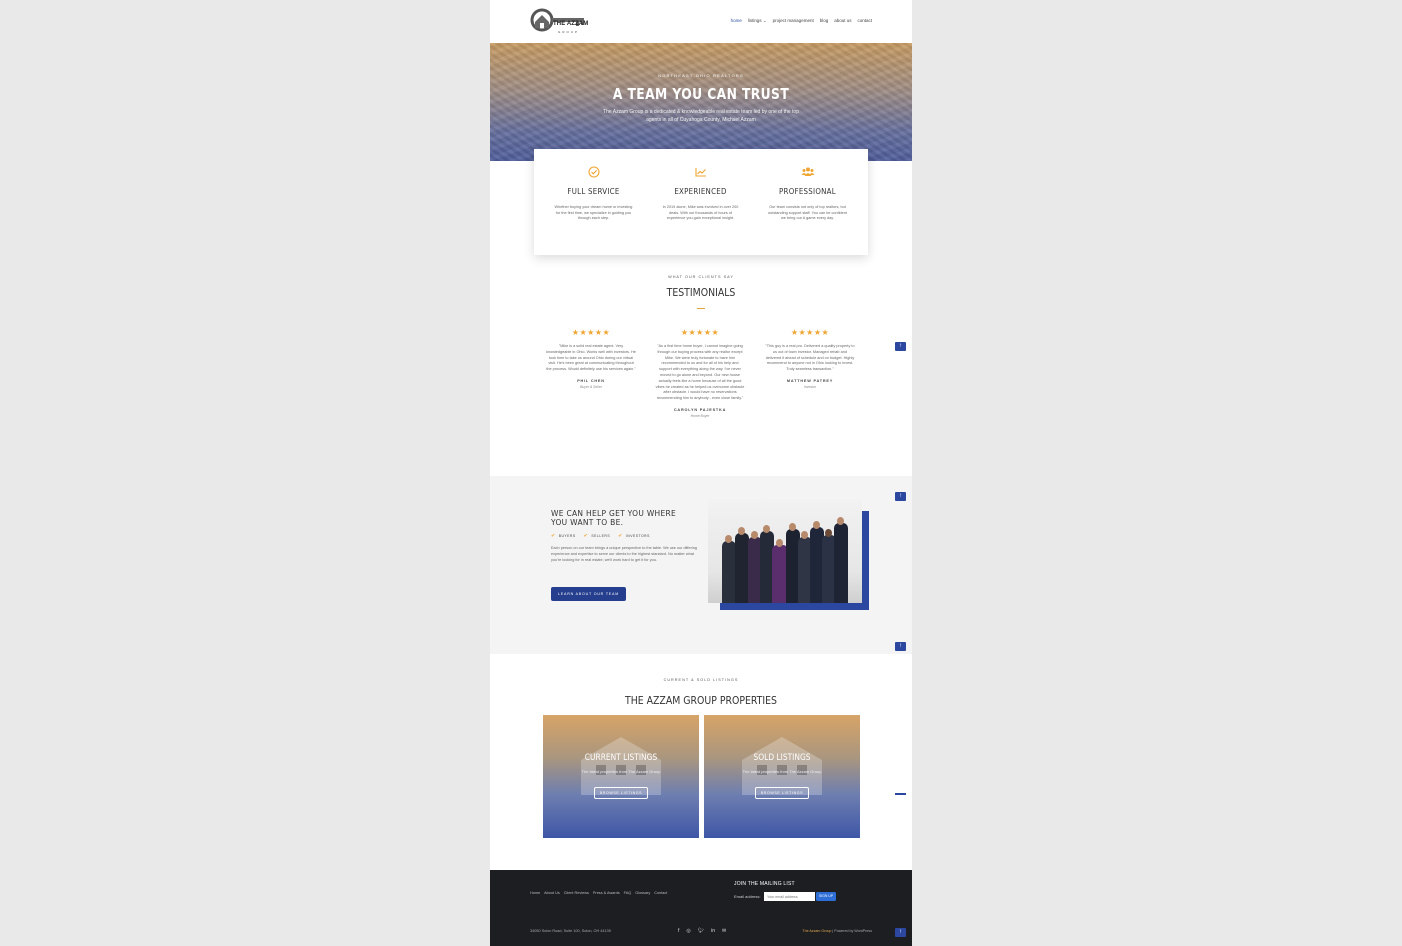 The width and height of the screenshot is (1402, 946). Describe the element at coordinates (701, 277) in the screenshot. I see `testimonials-eyebrow: WHAT OUR CLIENTS SAY` at that location.